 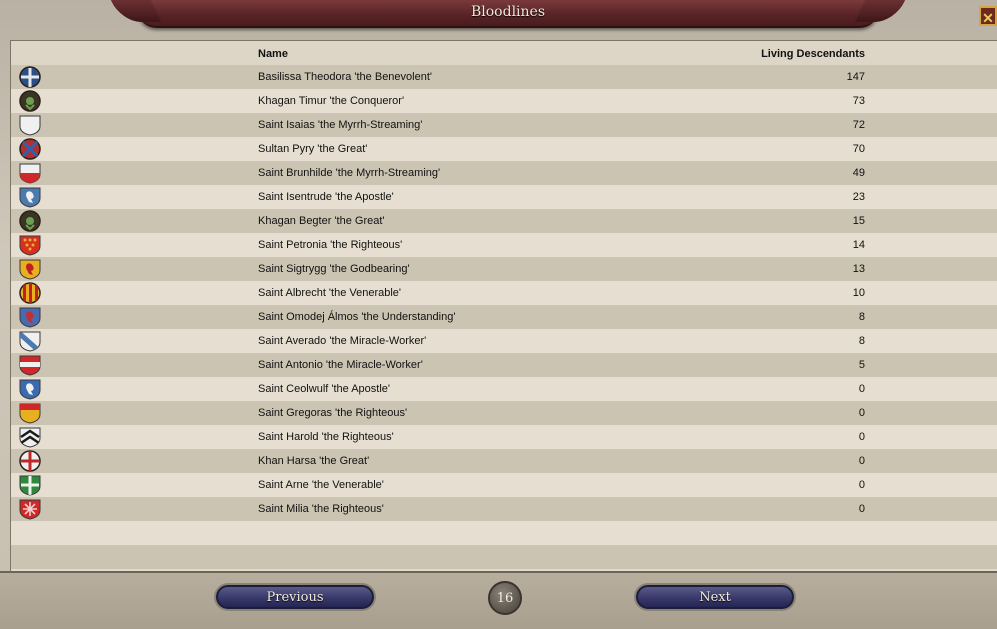 I want to click on table-row: Saint Albrecht 'the Venerable' 10, so click(x=504, y=293).